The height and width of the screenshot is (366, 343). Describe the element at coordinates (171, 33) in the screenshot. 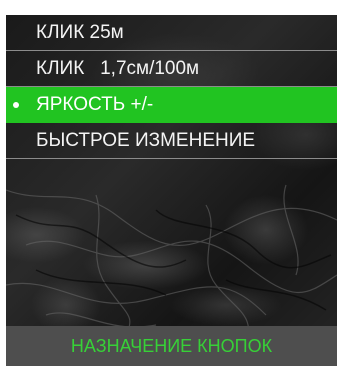

I see `menu-item-click-25m: КЛИК 25м` at that location.